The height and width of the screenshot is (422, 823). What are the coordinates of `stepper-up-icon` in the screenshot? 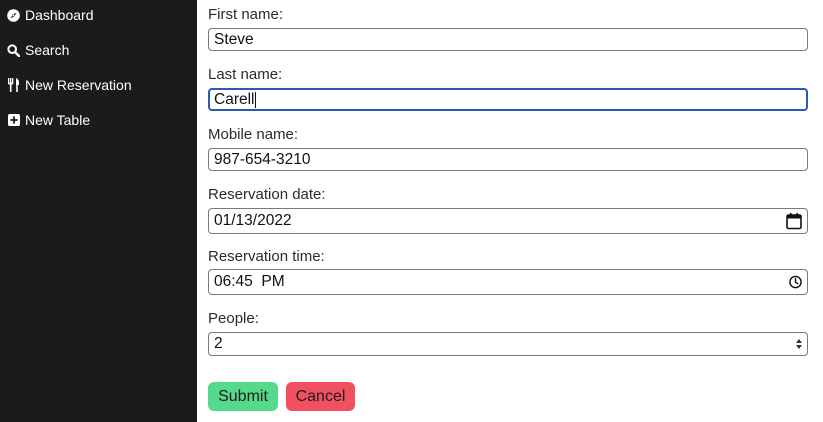 It's located at (799, 341).